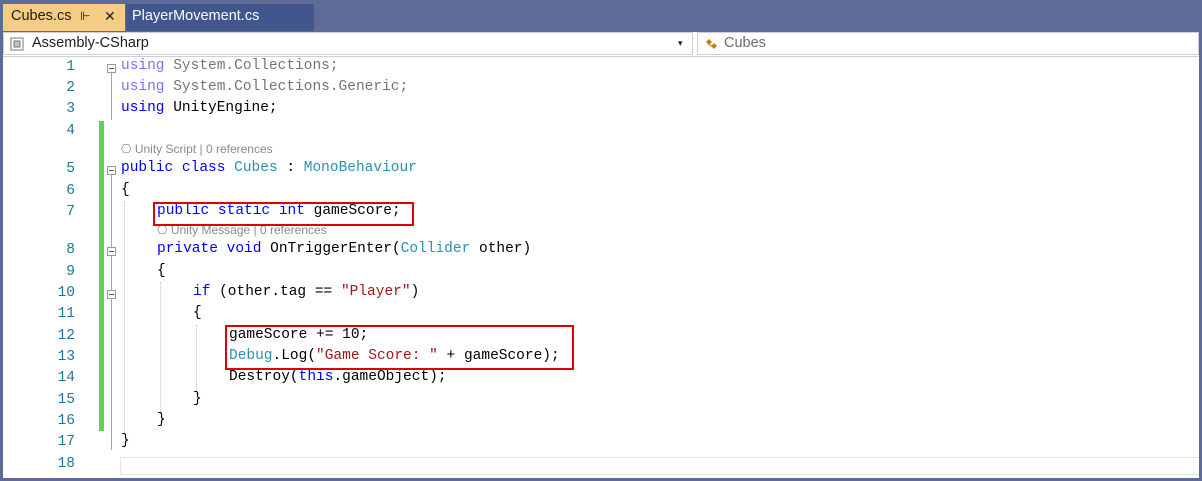 The height and width of the screenshot is (481, 1202). Describe the element at coordinates (203, 149) in the screenshot. I see `codelens-text: Unity Script | 0 references` at that location.